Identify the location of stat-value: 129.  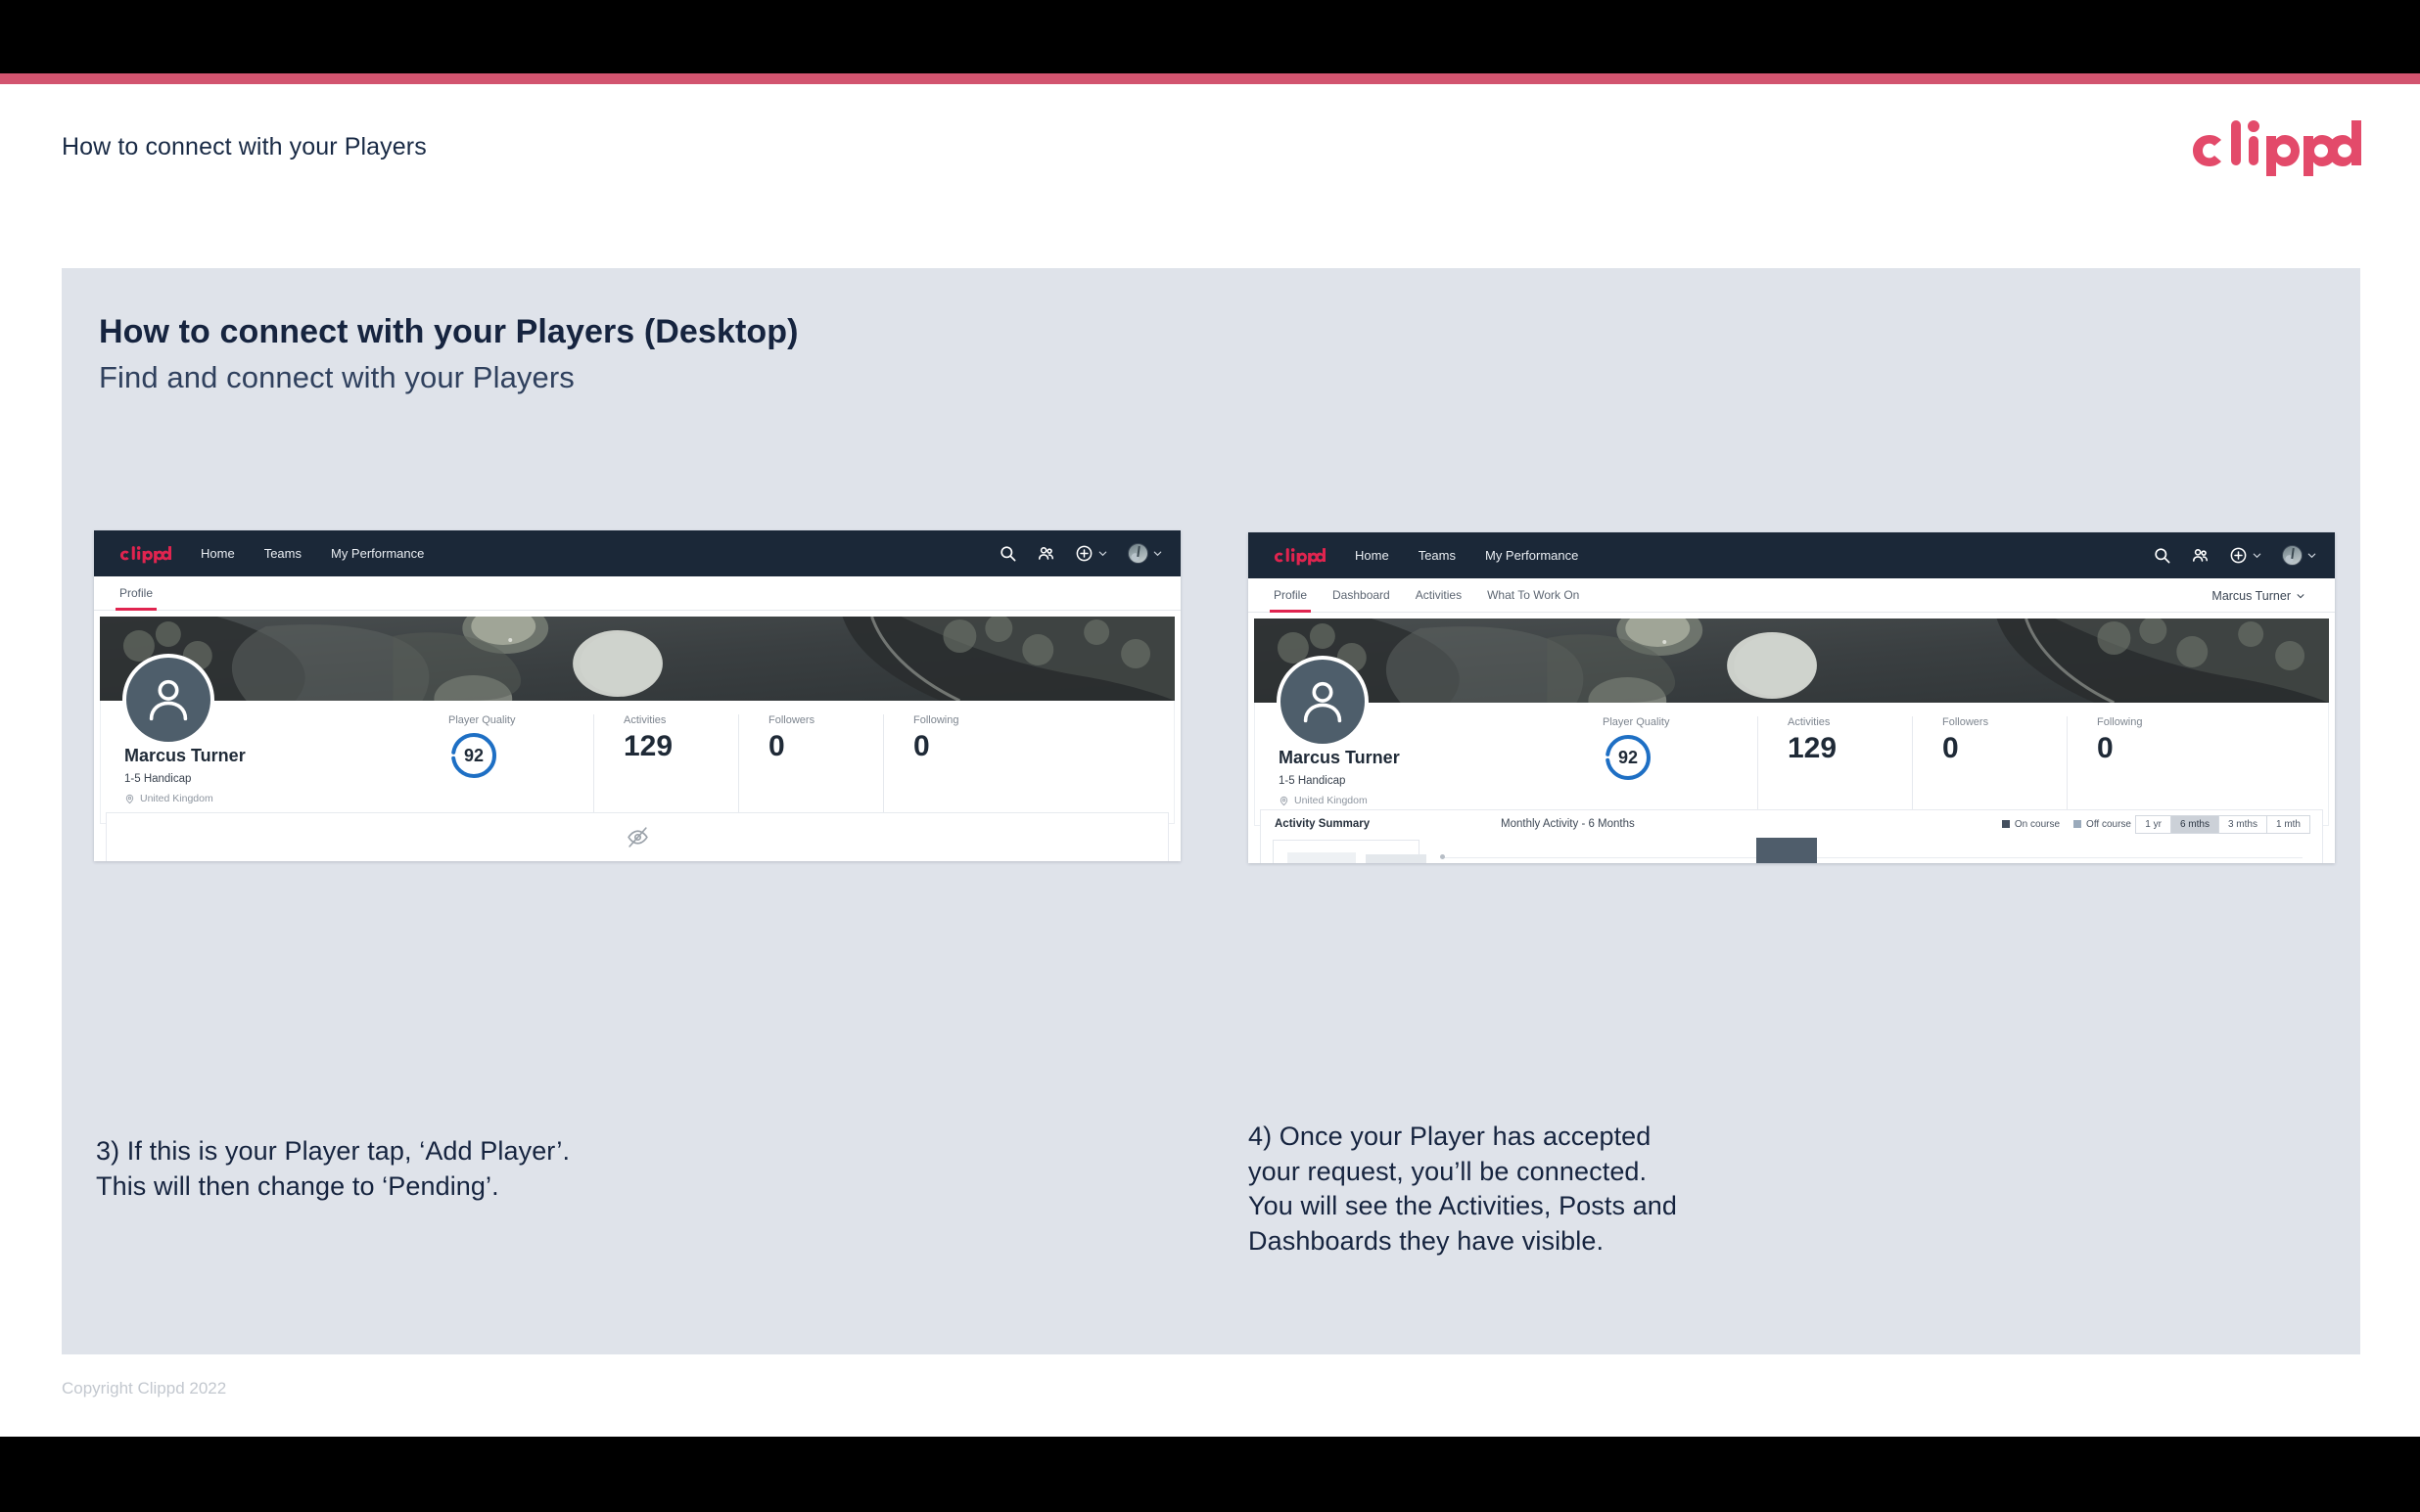
(649, 746).